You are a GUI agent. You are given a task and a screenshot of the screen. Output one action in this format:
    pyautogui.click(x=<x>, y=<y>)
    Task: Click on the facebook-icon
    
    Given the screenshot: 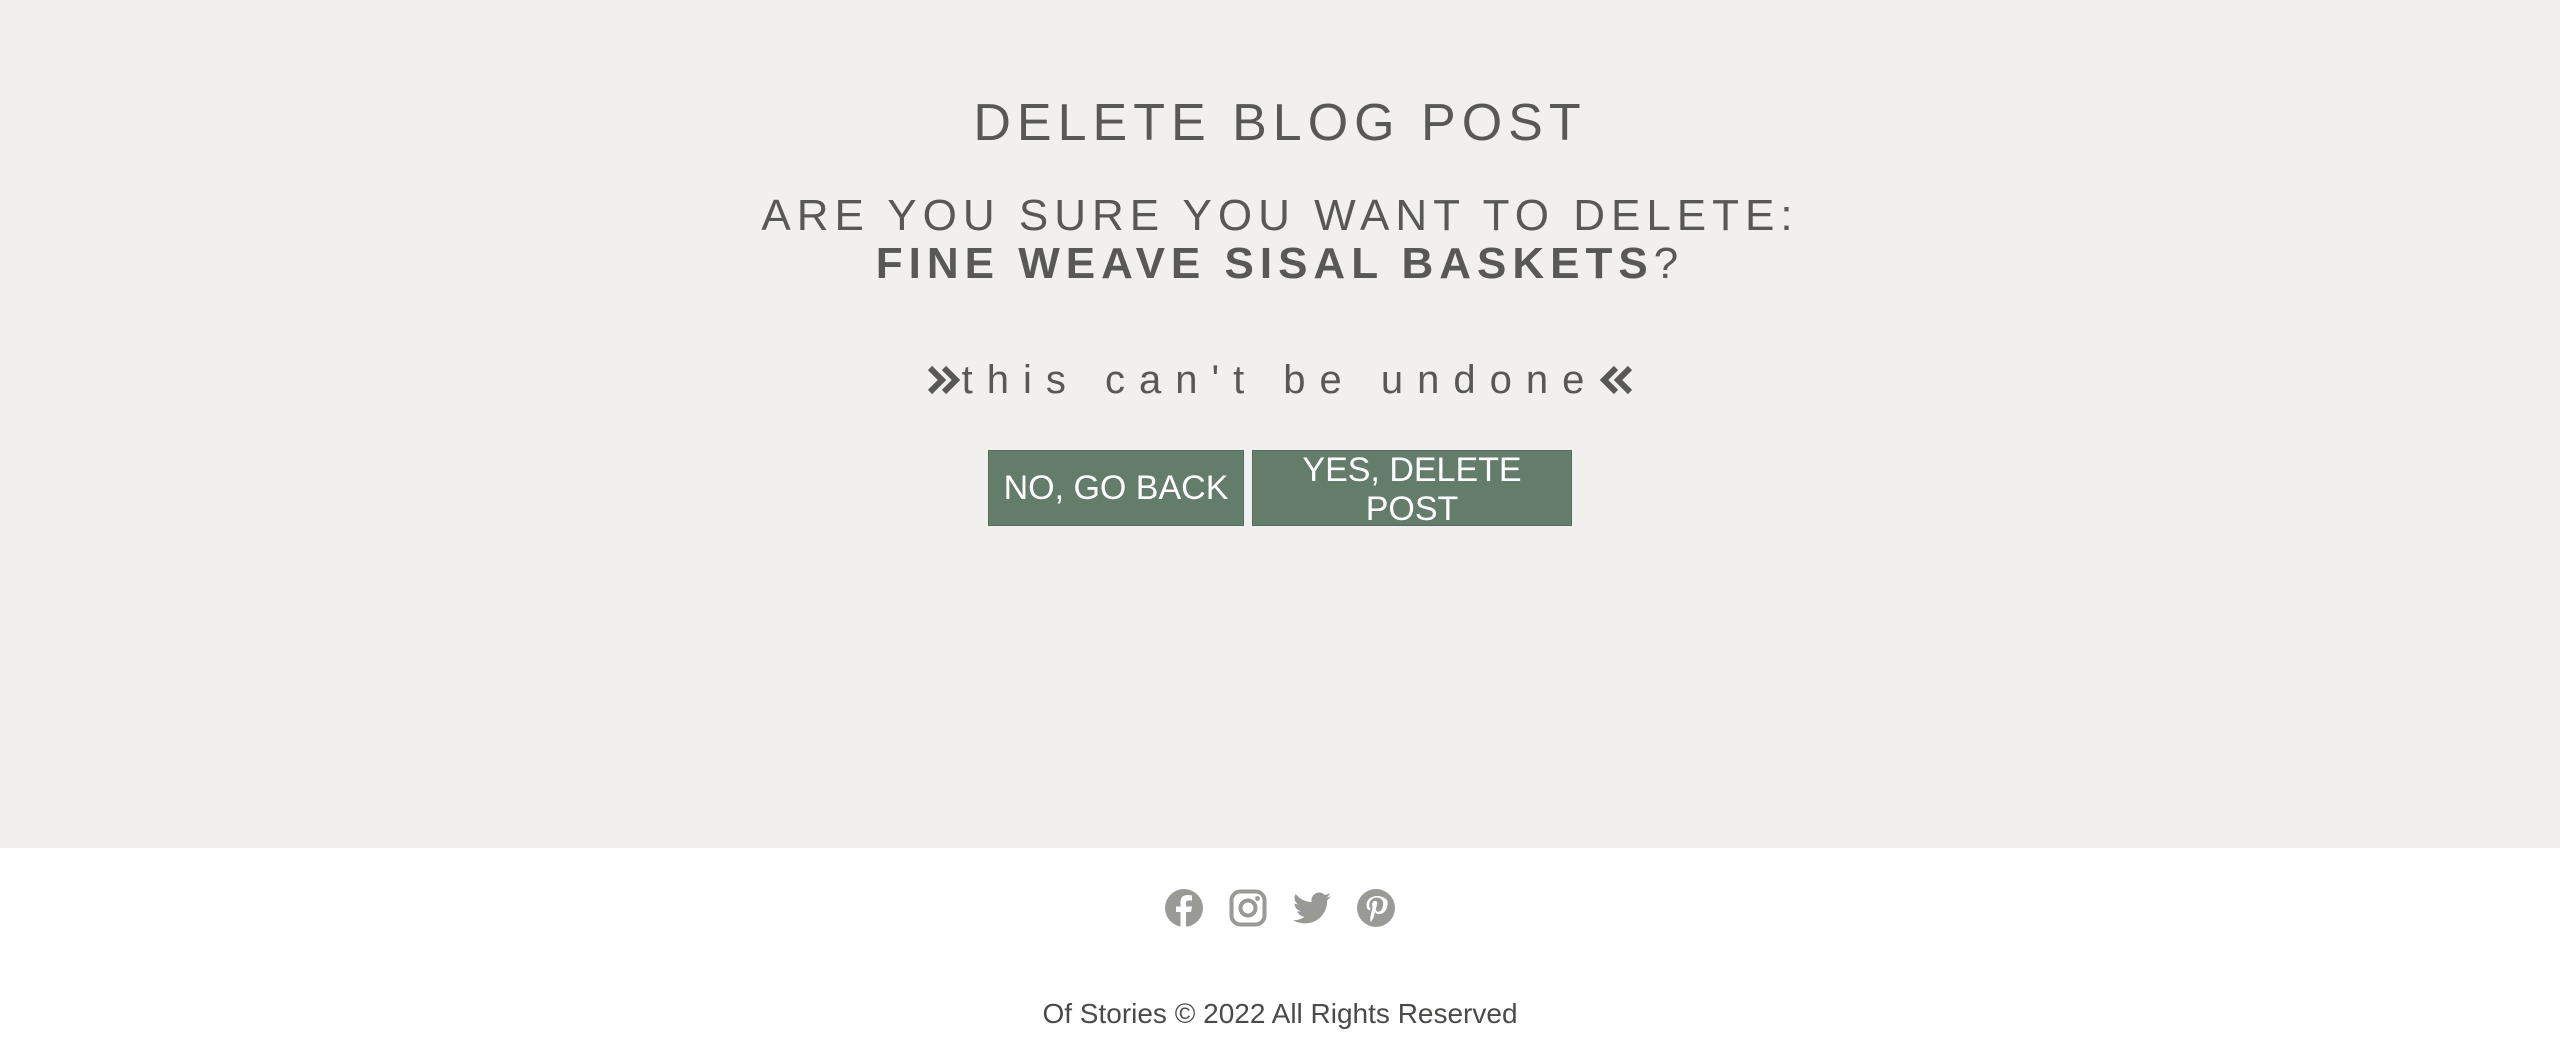 What is the action you would take?
    pyautogui.click(x=1184, y=908)
    